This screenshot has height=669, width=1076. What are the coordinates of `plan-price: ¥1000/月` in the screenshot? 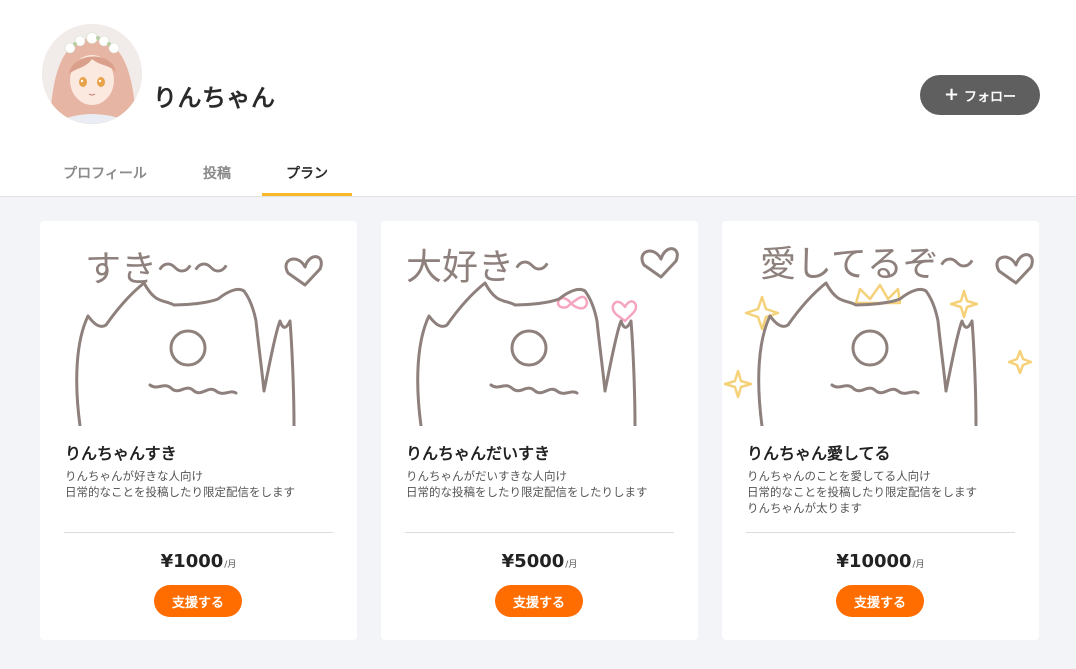 It's located at (198, 561).